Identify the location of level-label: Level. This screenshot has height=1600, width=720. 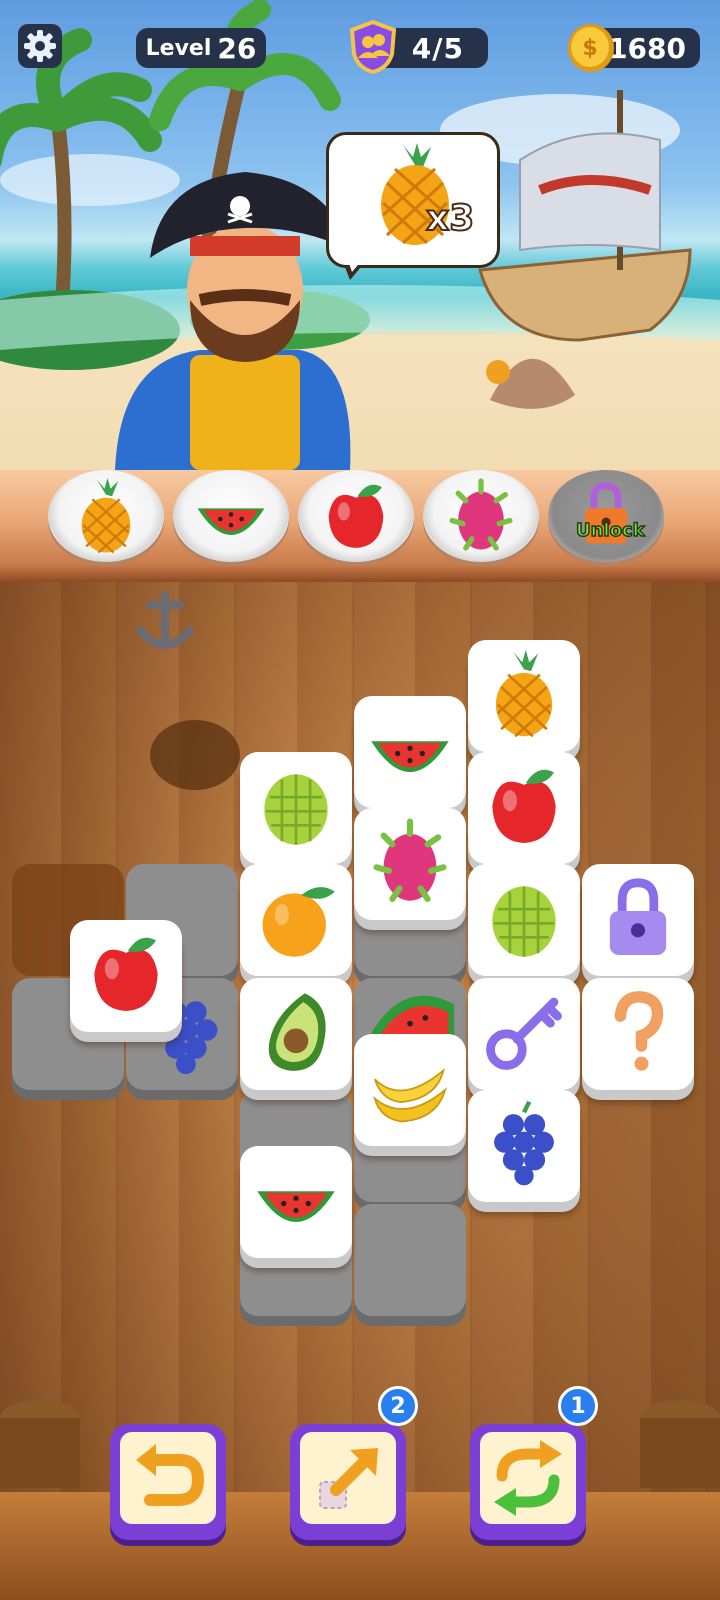
(178, 48).